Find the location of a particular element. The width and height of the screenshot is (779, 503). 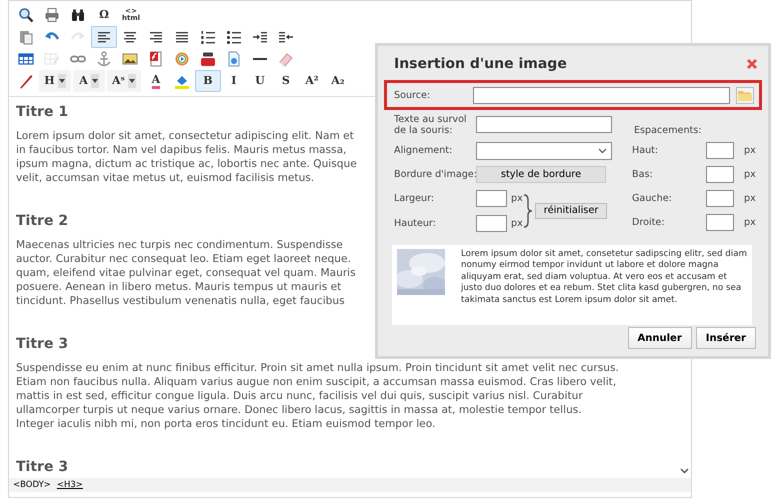

dropdown-button: H is located at coordinates (55, 81).